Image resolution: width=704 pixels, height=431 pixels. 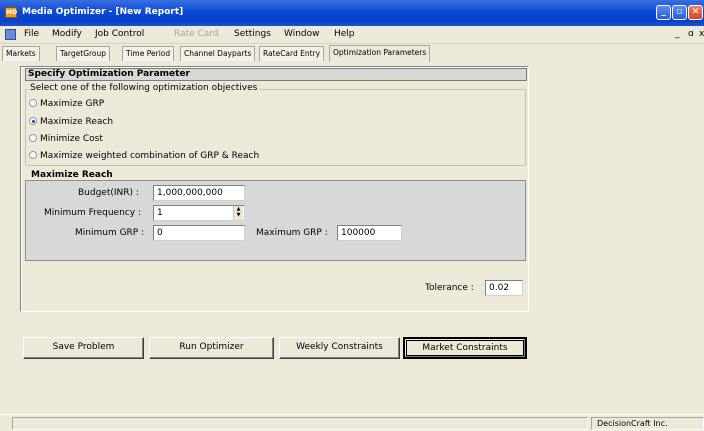 I want to click on run-optimizer-button: Run Optimizer, so click(x=211, y=348).